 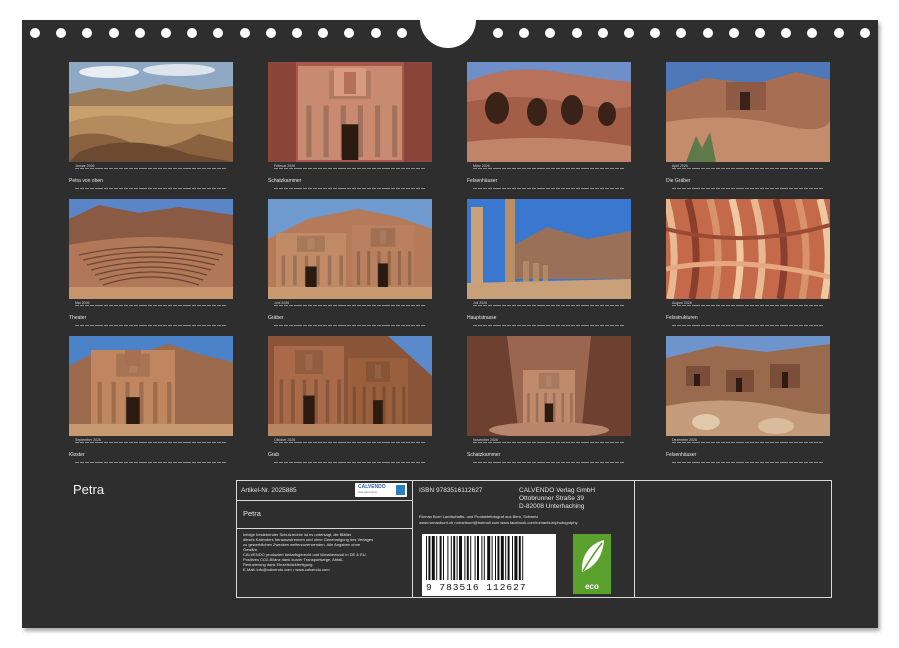 What do you see at coordinates (78, 318) in the screenshot?
I see `month-caption: Theater` at bounding box center [78, 318].